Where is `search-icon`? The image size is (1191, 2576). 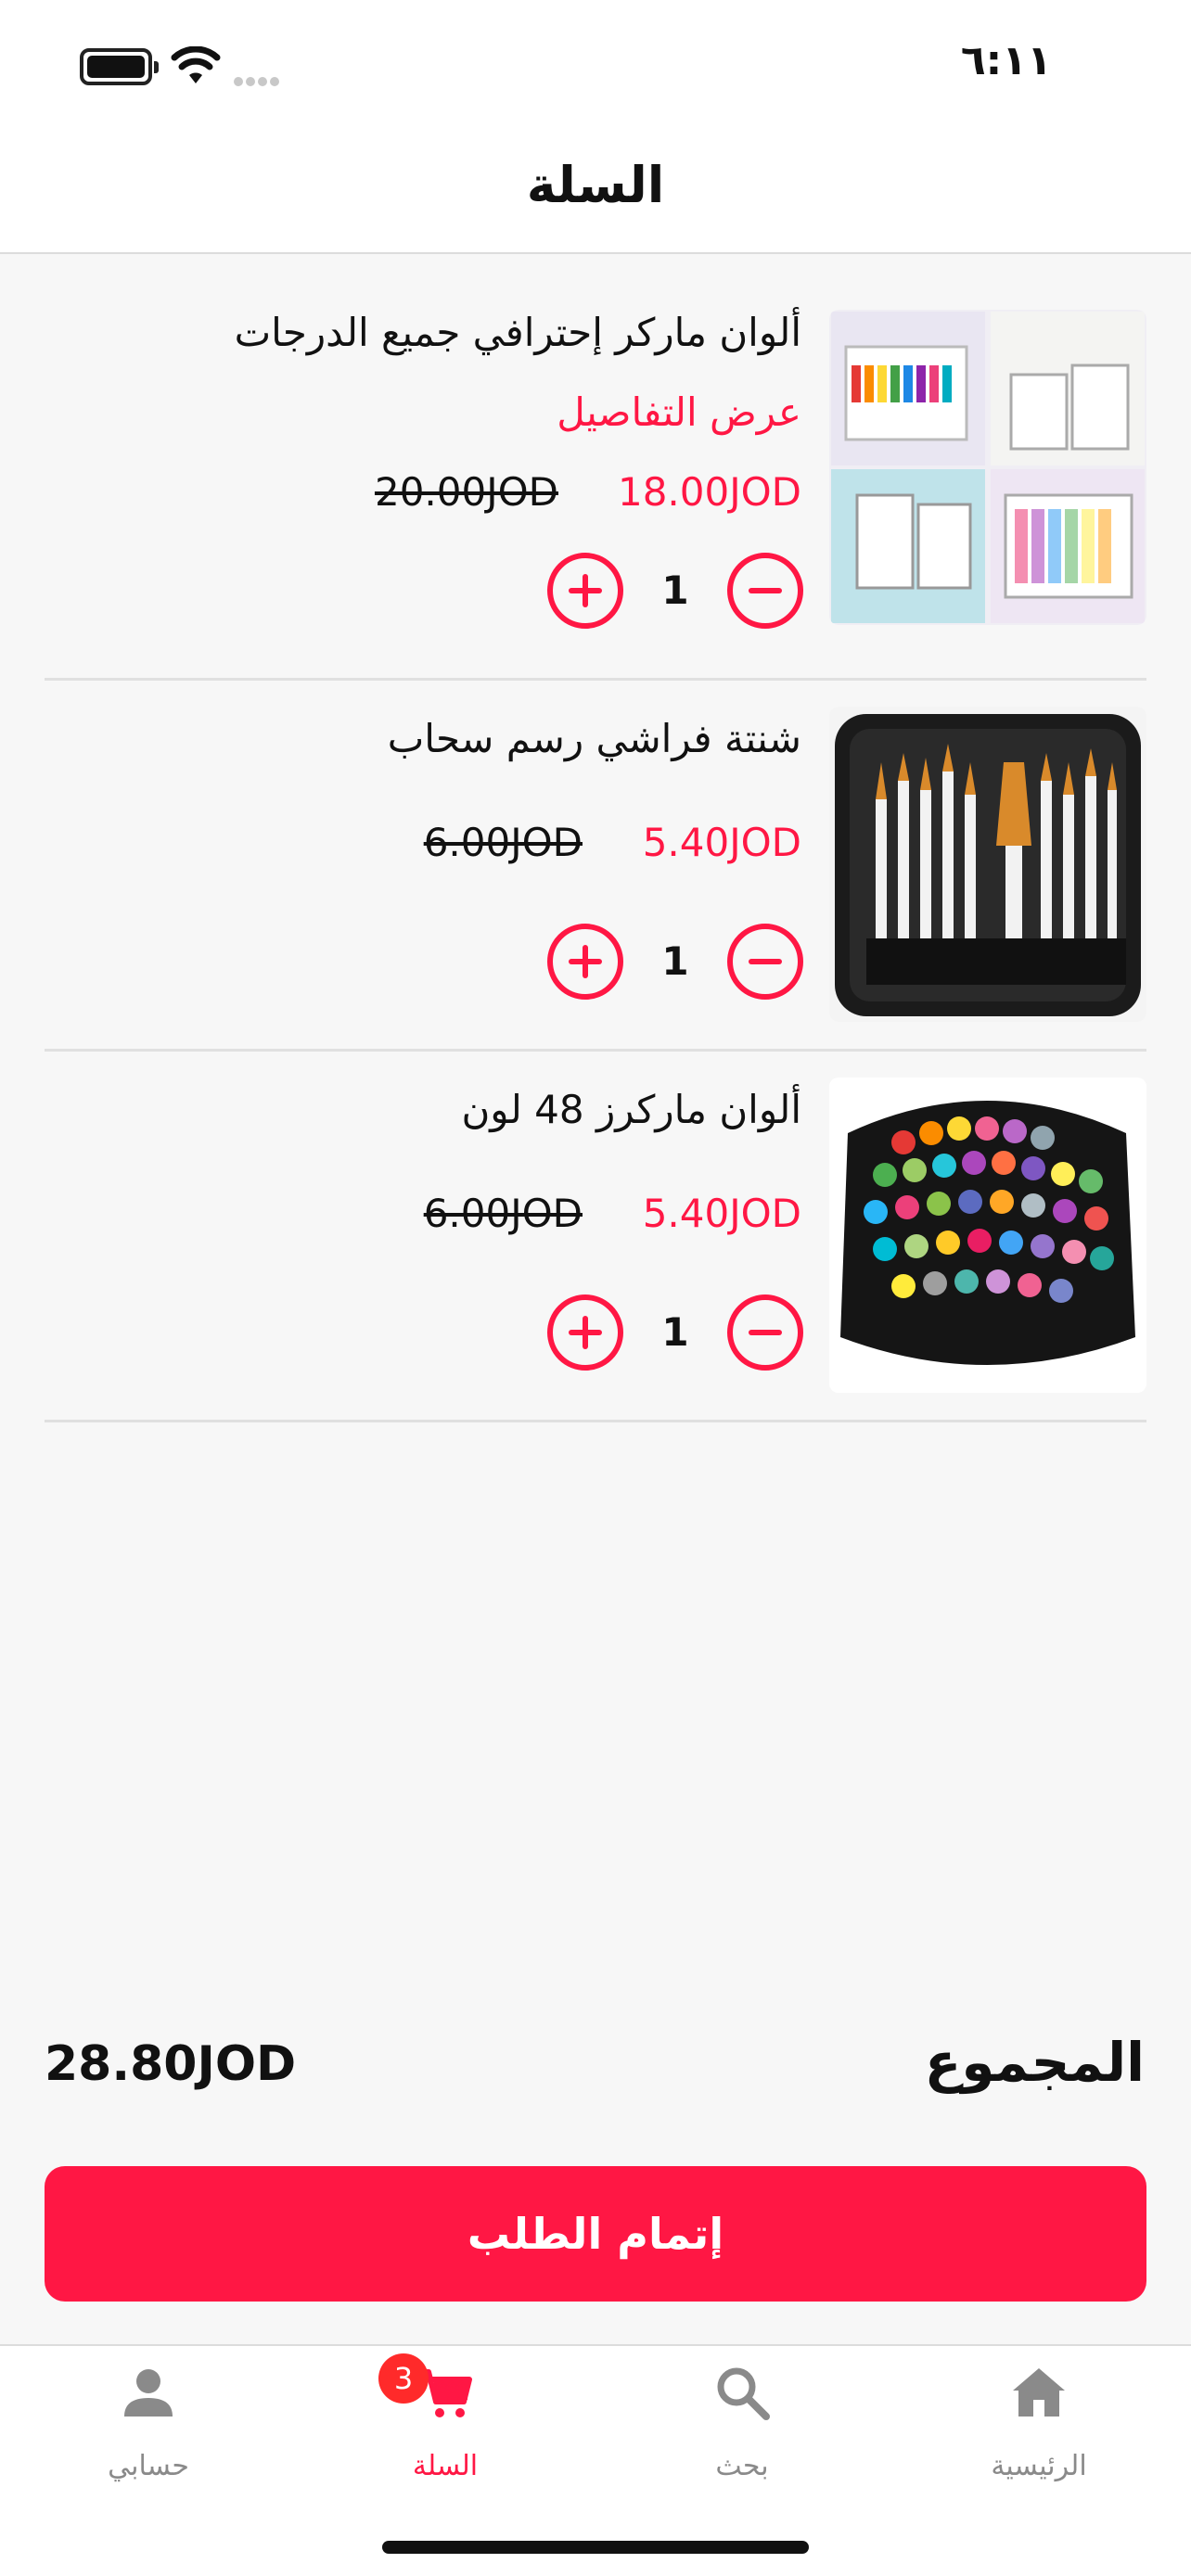 search-icon is located at coordinates (743, 2393).